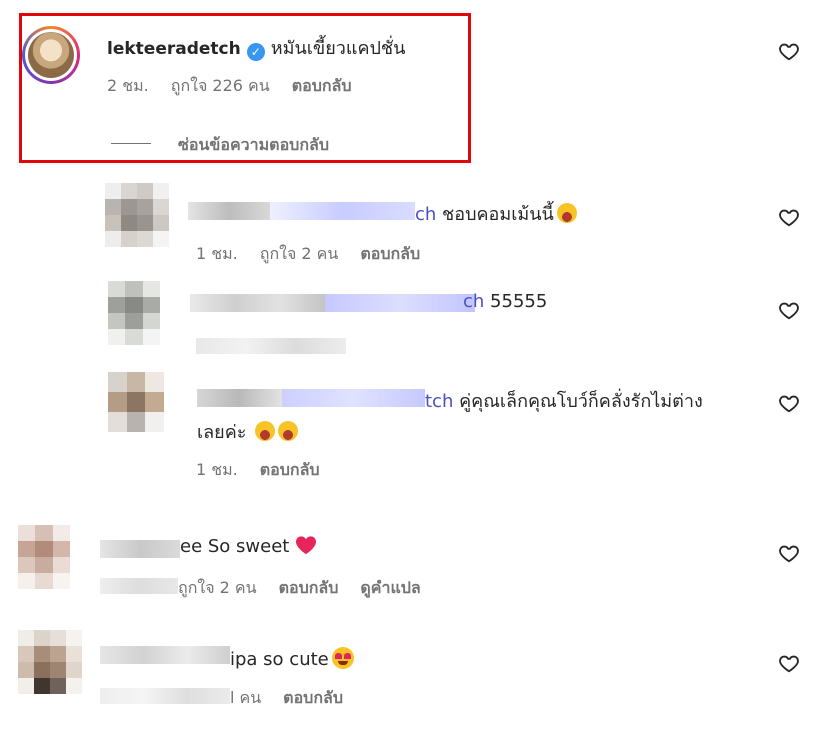 This screenshot has height=748, width=820. I want to click on comment-meta: 2 ชม. ถูกใจ 226 คน ตอบกลับ, so click(229, 86).